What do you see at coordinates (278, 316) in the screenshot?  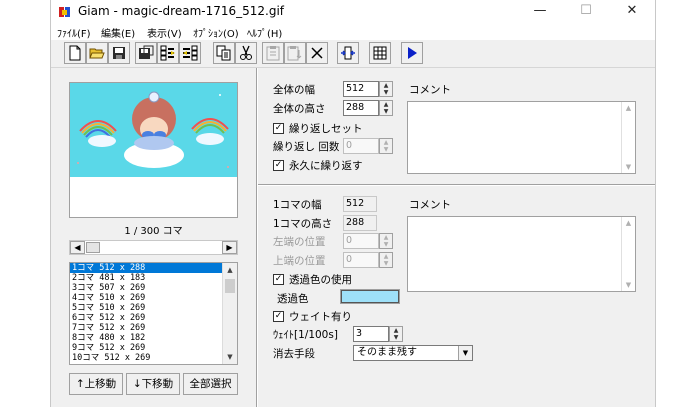 I see `wait-enabled-checkbox: ✓` at bounding box center [278, 316].